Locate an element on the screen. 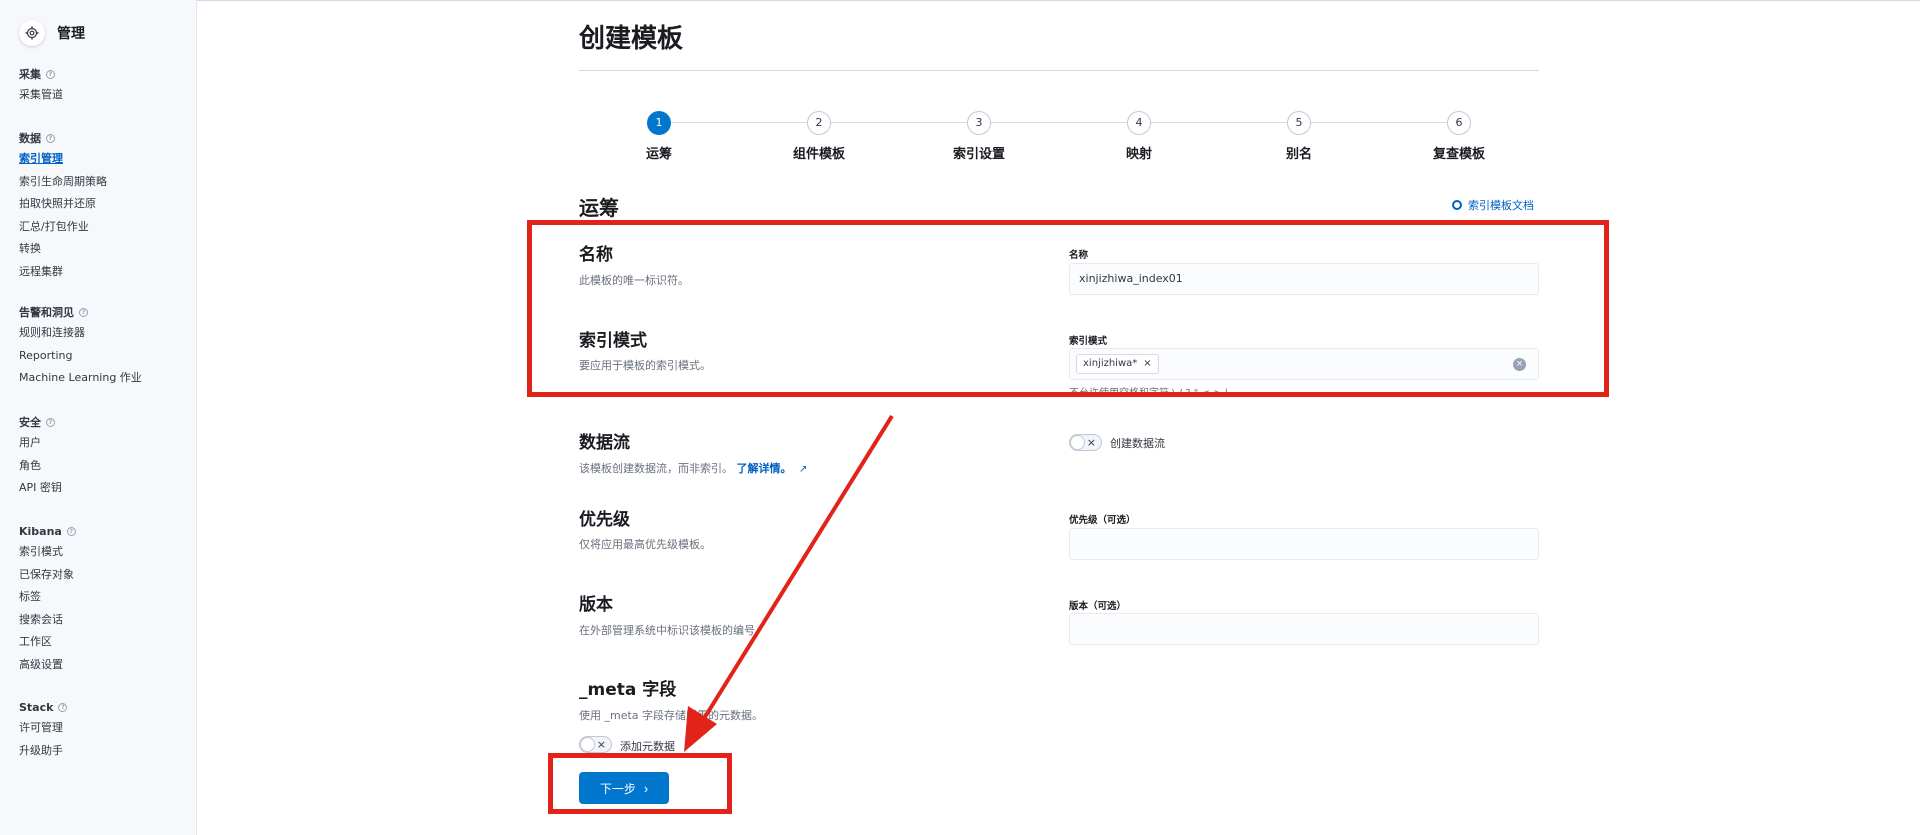  annotation-arrow is located at coordinates (789, 583).